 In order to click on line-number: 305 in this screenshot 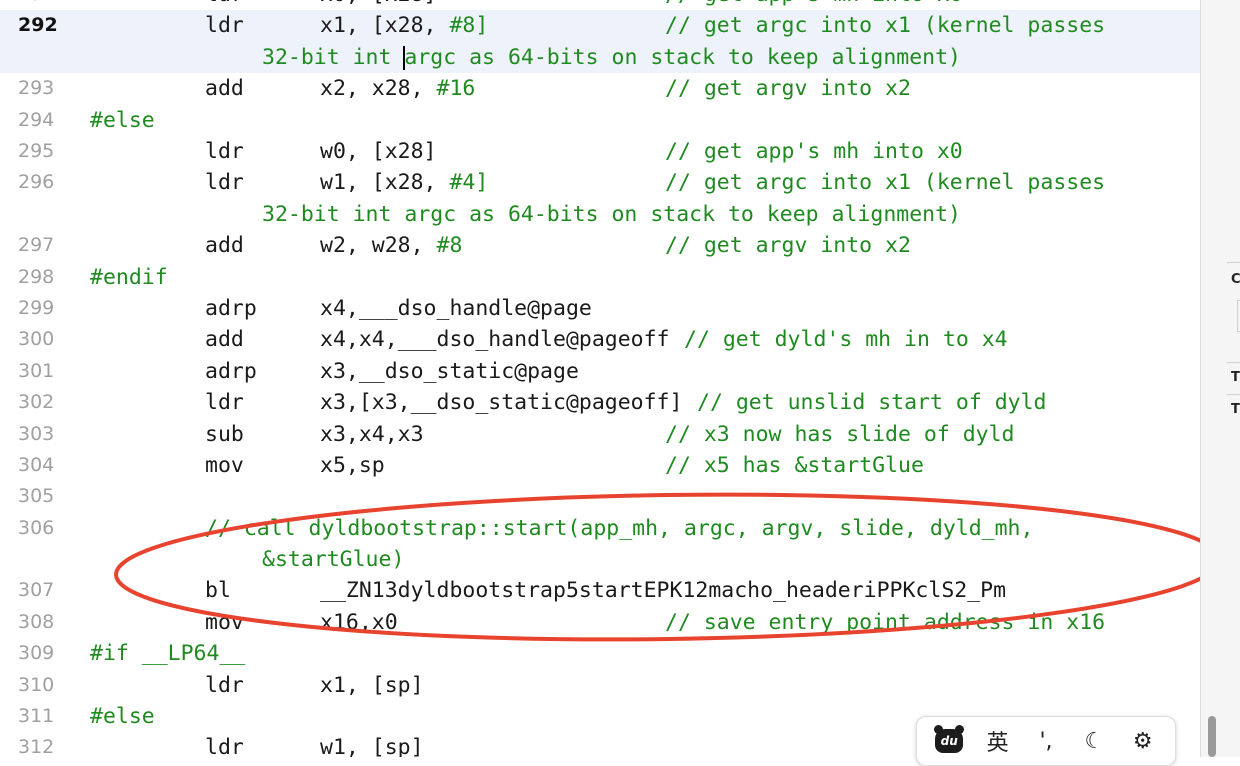, I will do `click(36, 496)`.